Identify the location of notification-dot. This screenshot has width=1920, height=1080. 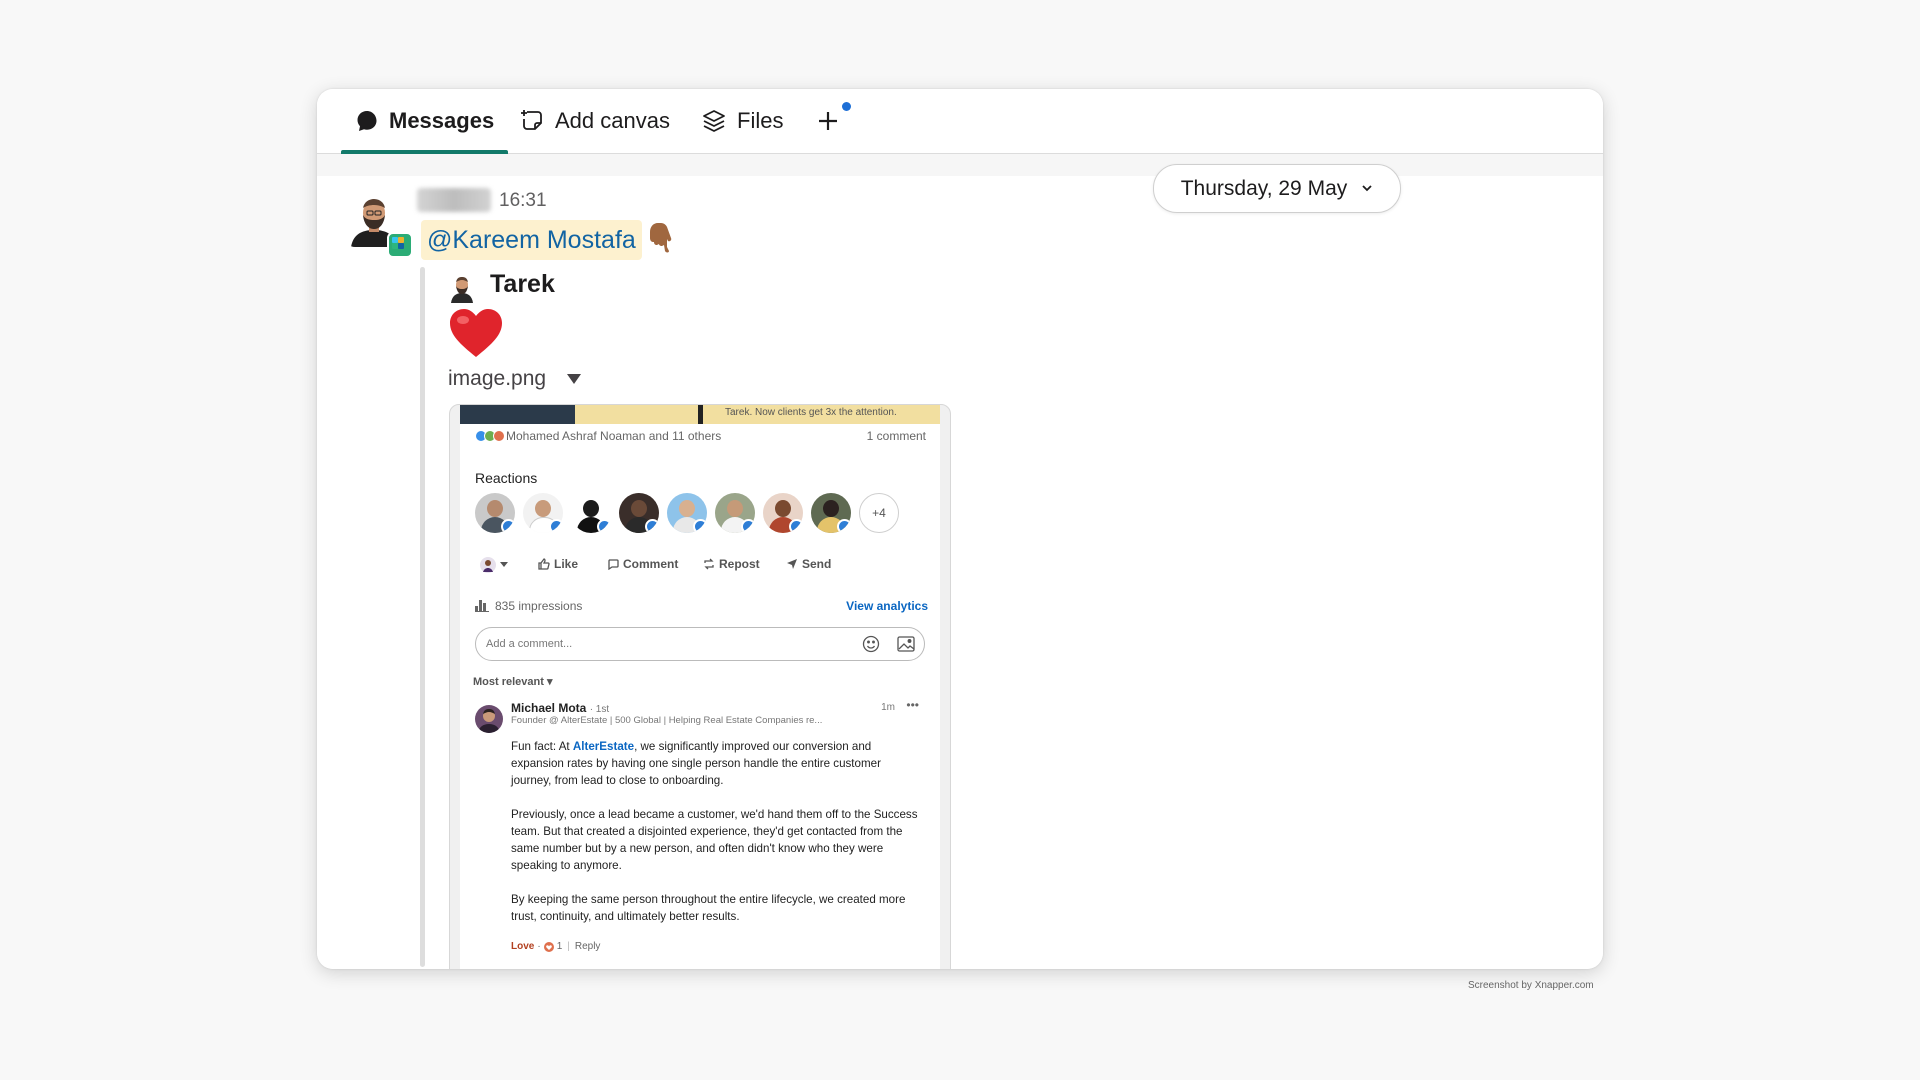
(846, 106).